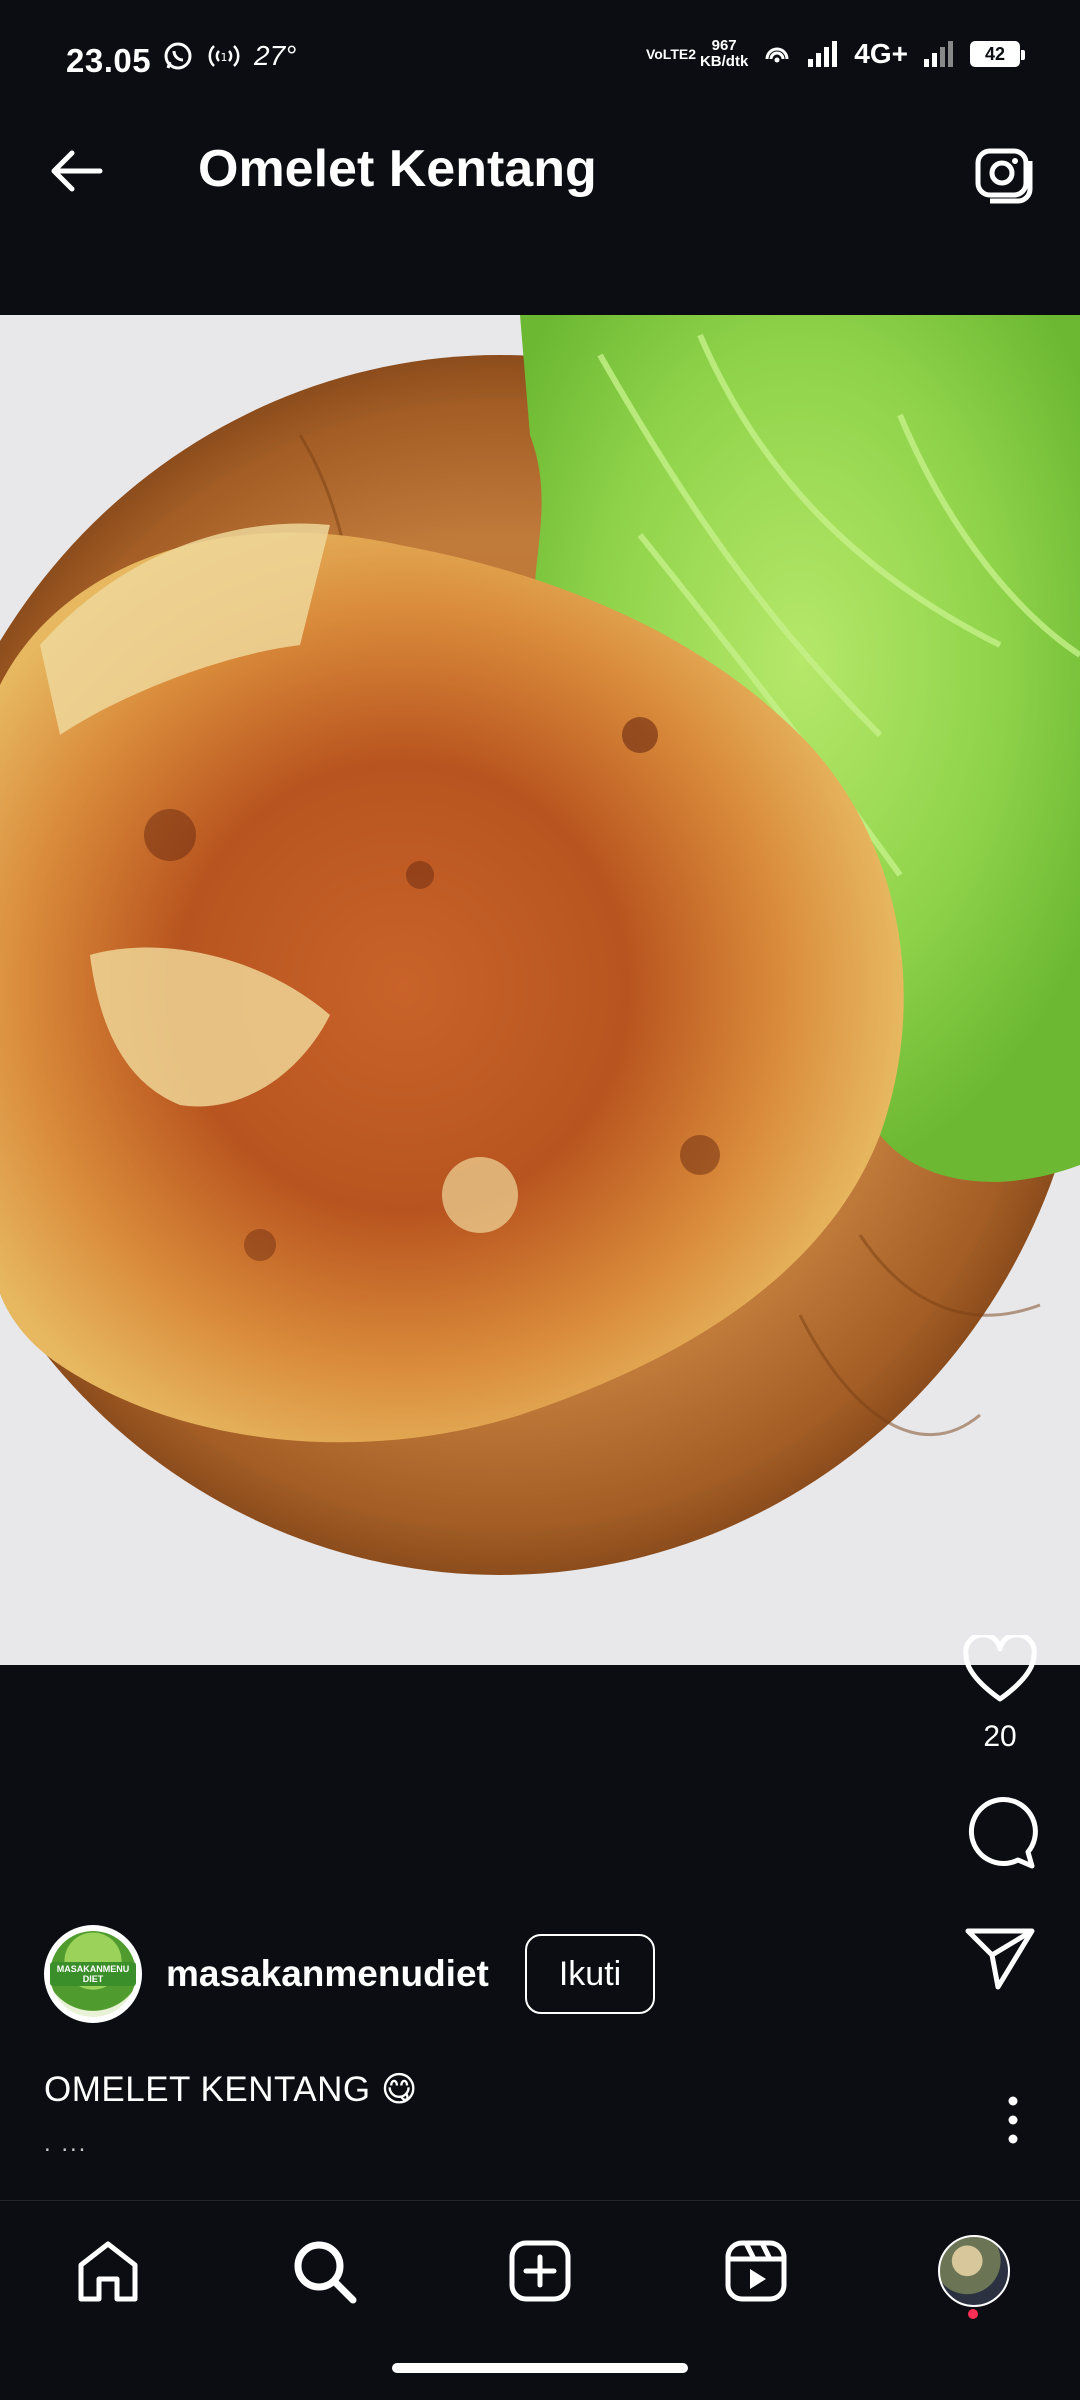  Describe the element at coordinates (973, 2314) in the screenshot. I see `notification-dot` at that location.